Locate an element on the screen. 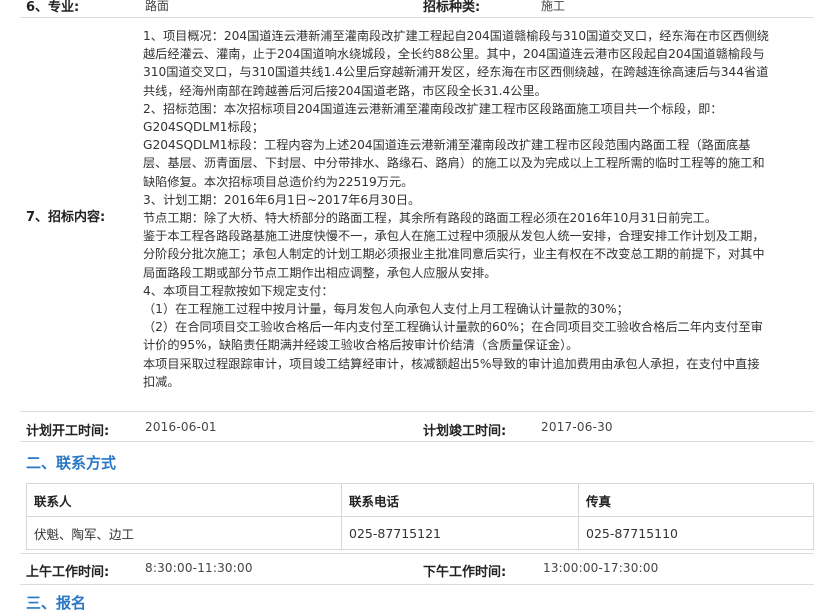 This screenshot has width=826, height=613. field-label-planned-start: 计划开工时间: is located at coordinates (68, 431).